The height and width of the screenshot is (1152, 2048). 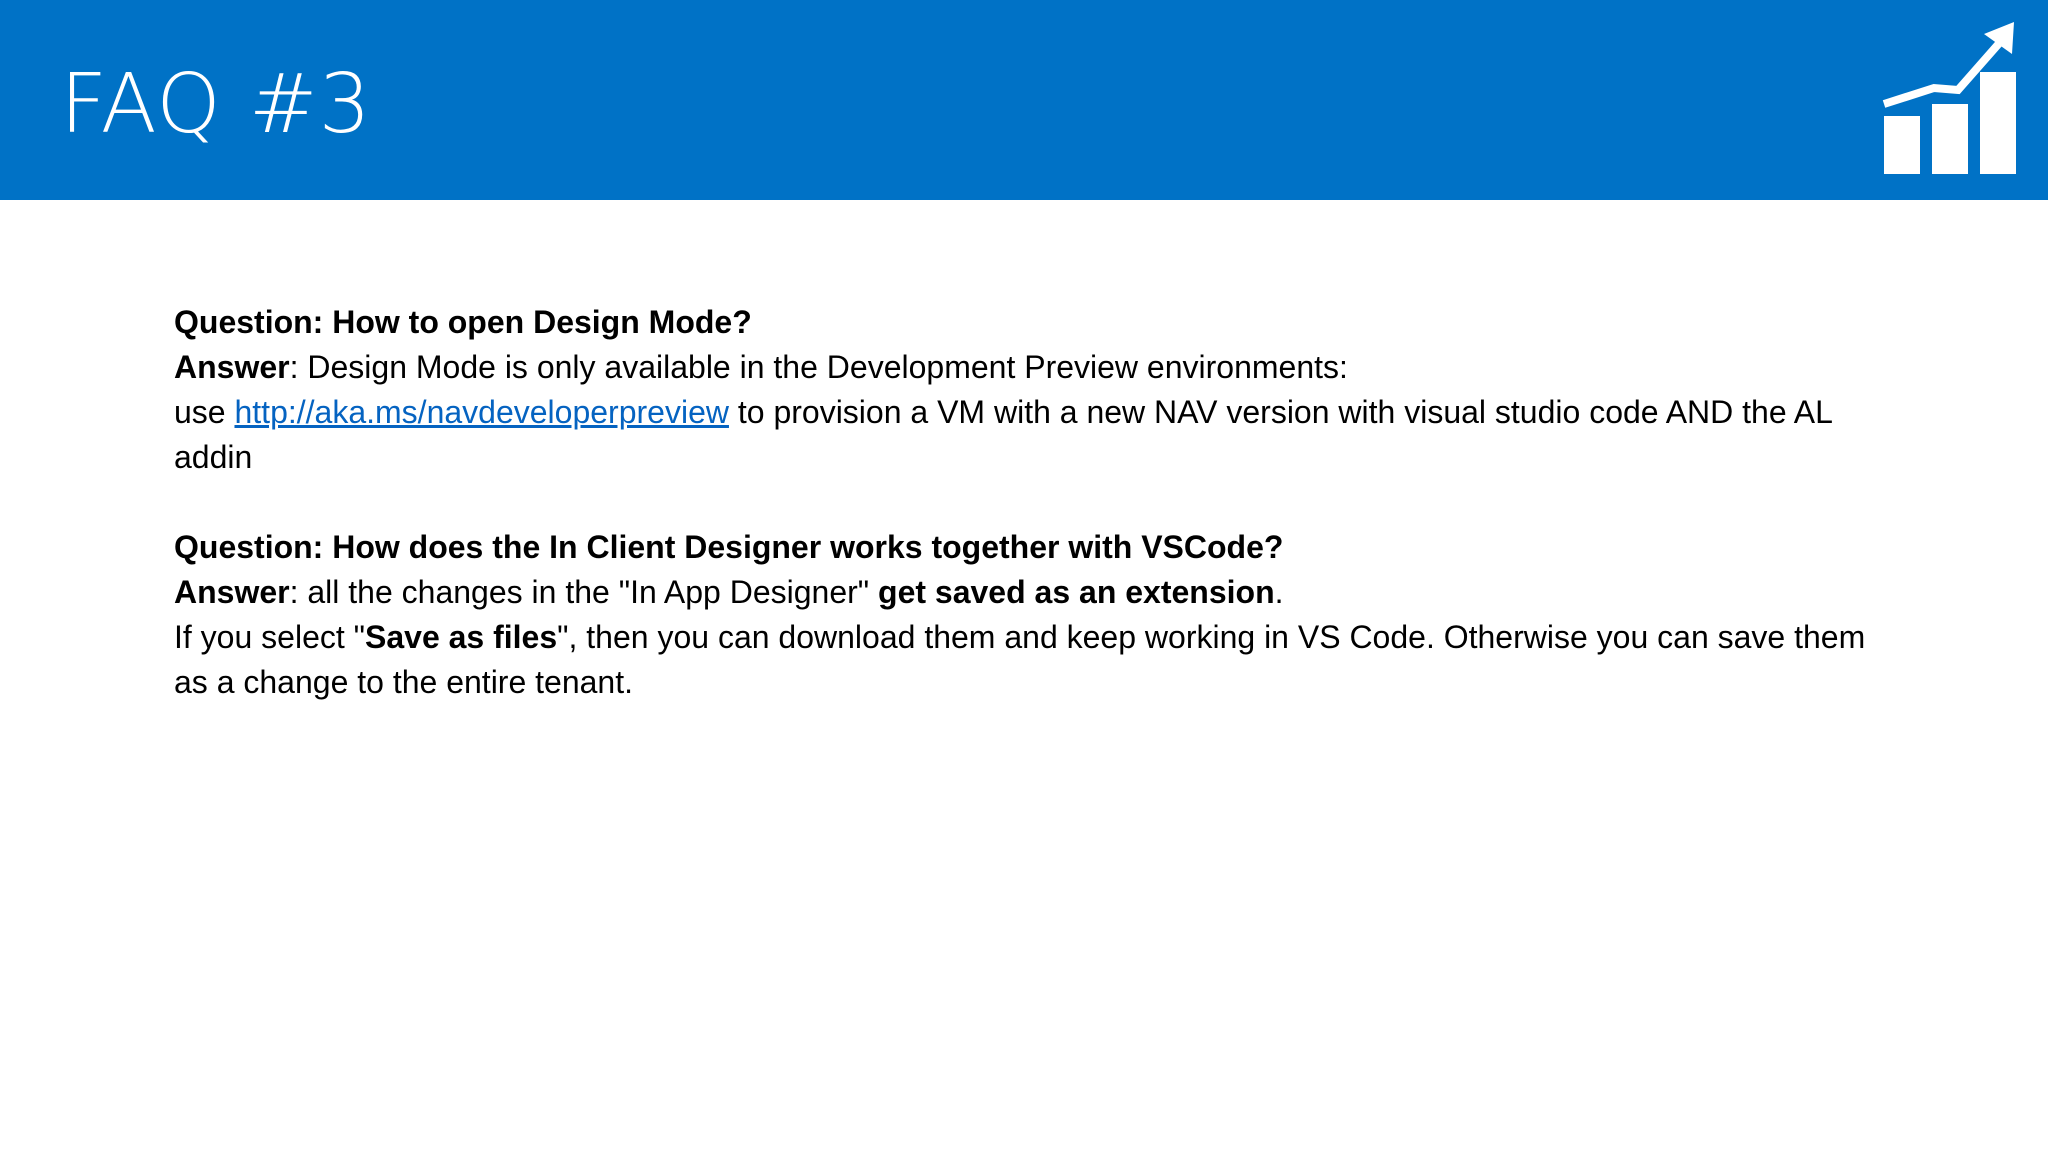 What do you see at coordinates (1076, 592) in the screenshot?
I see `answer-bold-text: get saved as an extension` at bounding box center [1076, 592].